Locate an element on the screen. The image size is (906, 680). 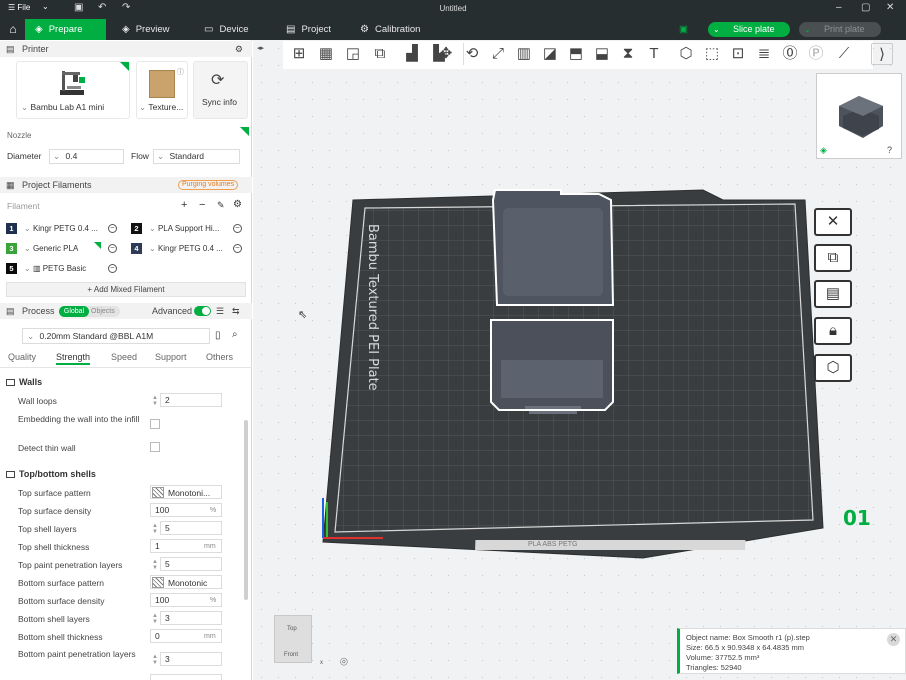
expand-toolbar-icon: ⟩ is located at coordinates (882, 54).